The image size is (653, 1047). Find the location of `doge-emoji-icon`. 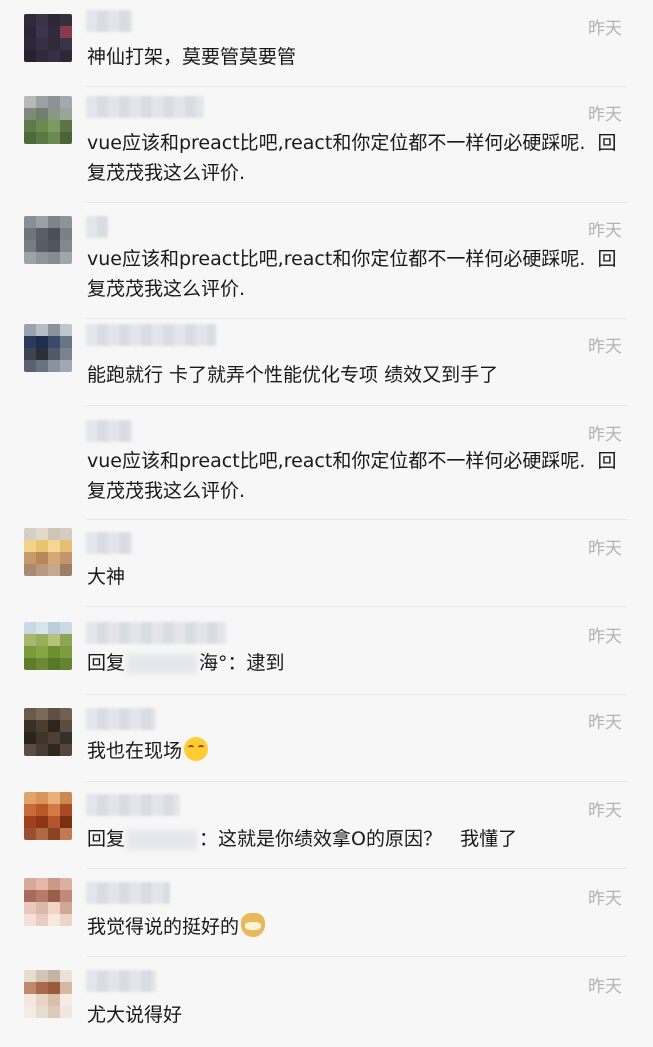

doge-emoji-icon is located at coordinates (253, 925).